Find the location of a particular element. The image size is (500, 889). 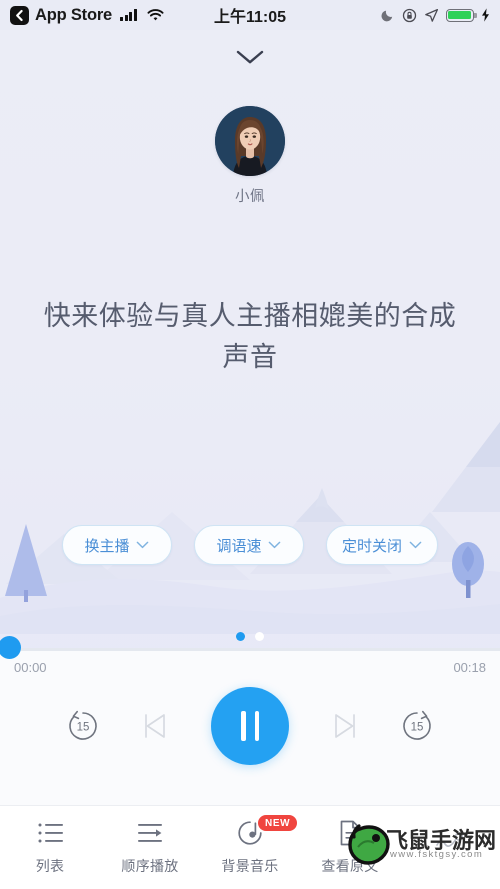

chevron-left-icon is located at coordinates (19, 15).